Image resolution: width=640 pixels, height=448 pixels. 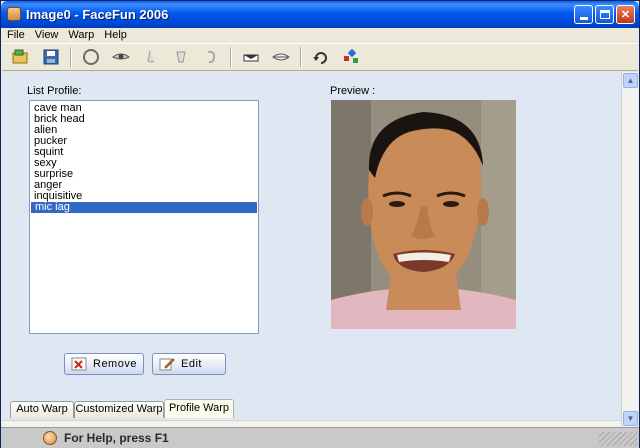 I want to click on cup-icon, so click(x=181, y=57).